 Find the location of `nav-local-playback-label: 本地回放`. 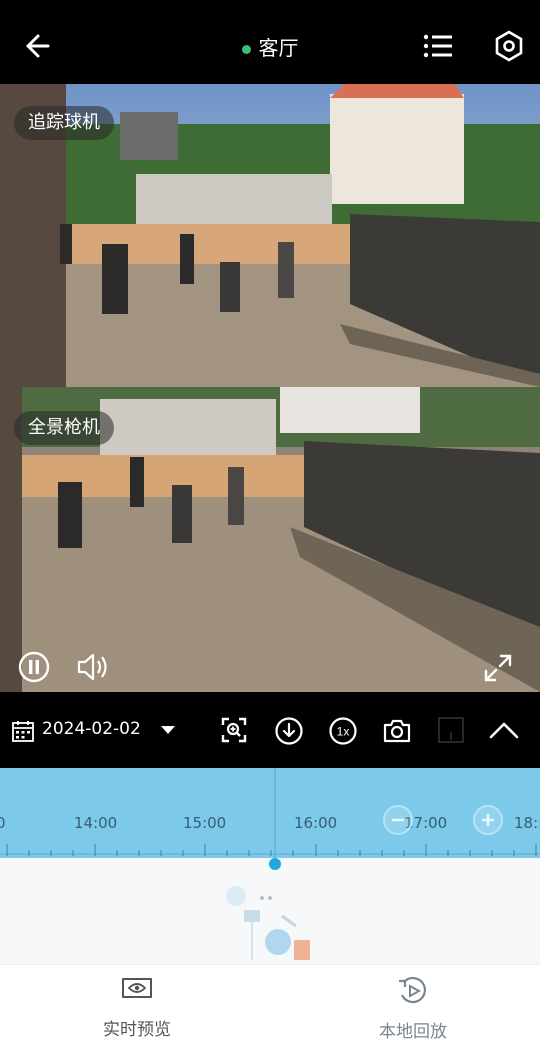

nav-local-playback-label: 本地回放 is located at coordinates (413, 1032).